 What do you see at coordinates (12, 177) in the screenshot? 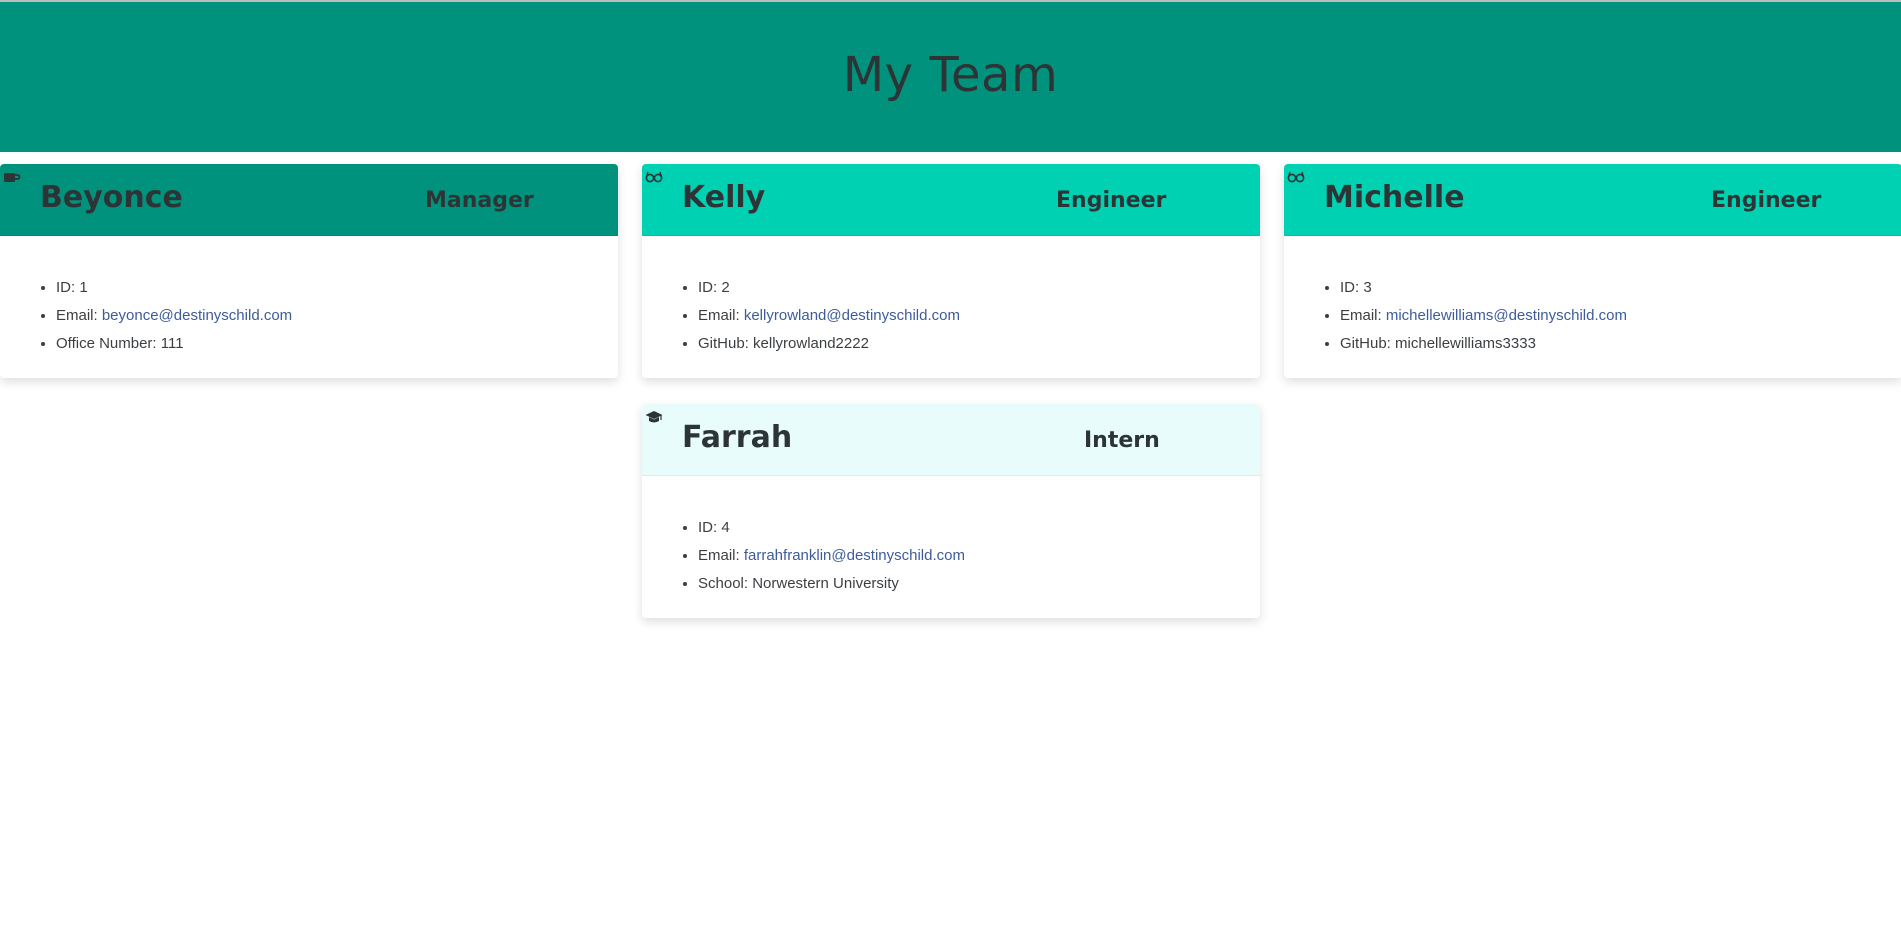
I see `coffee-mug-icon` at bounding box center [12, 177].